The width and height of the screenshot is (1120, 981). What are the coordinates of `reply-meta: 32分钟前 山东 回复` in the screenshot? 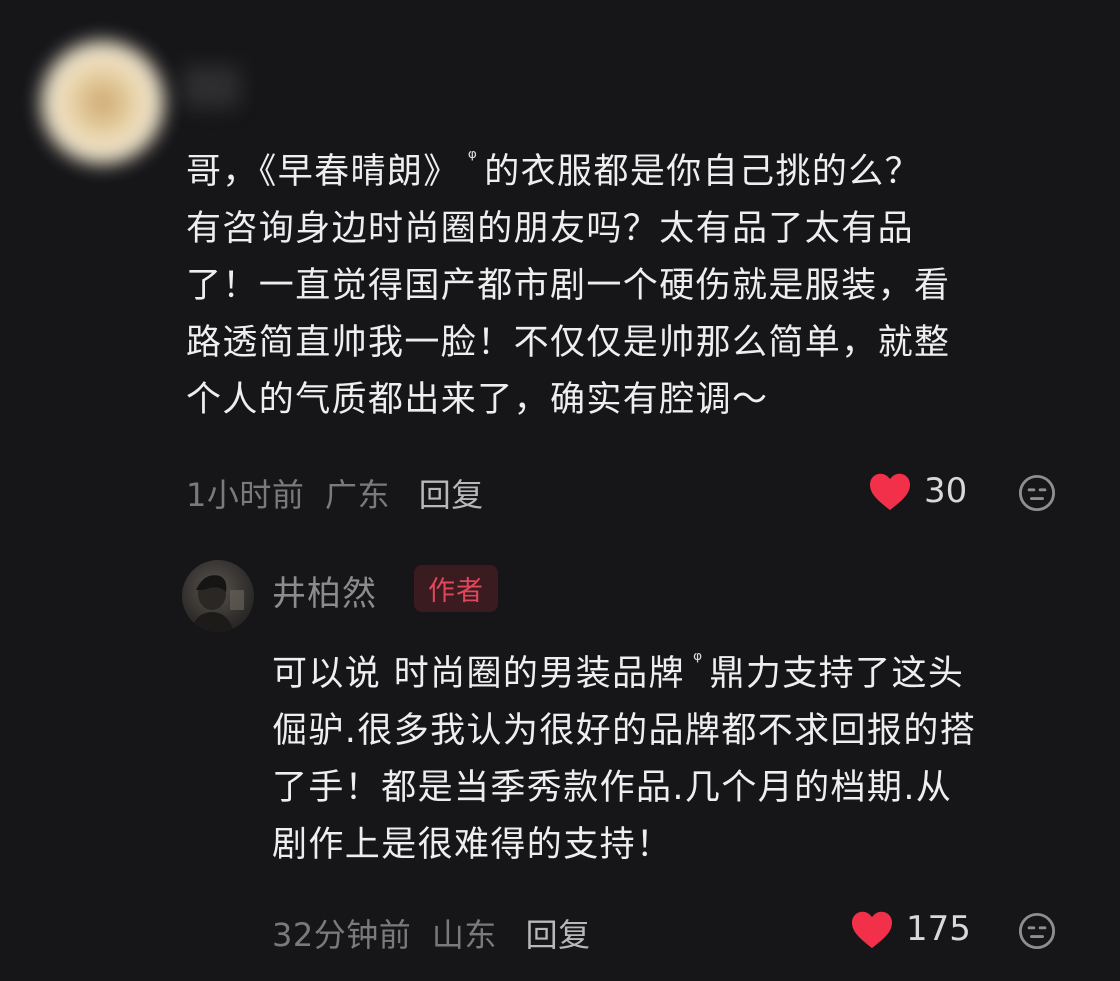 It's located at (431, 933).